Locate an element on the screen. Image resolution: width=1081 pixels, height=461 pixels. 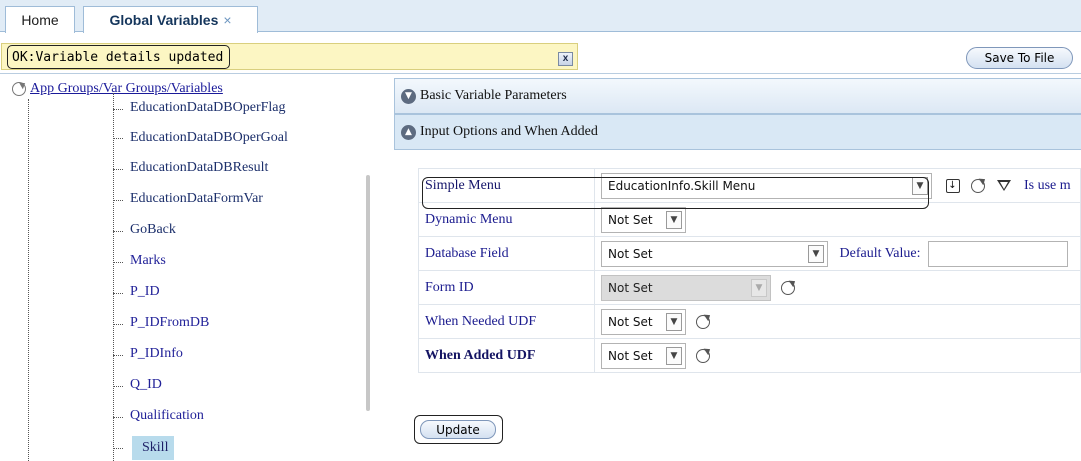
tree-item-p-idinfo: P_IDInfo is located at coordinates (156, 354).